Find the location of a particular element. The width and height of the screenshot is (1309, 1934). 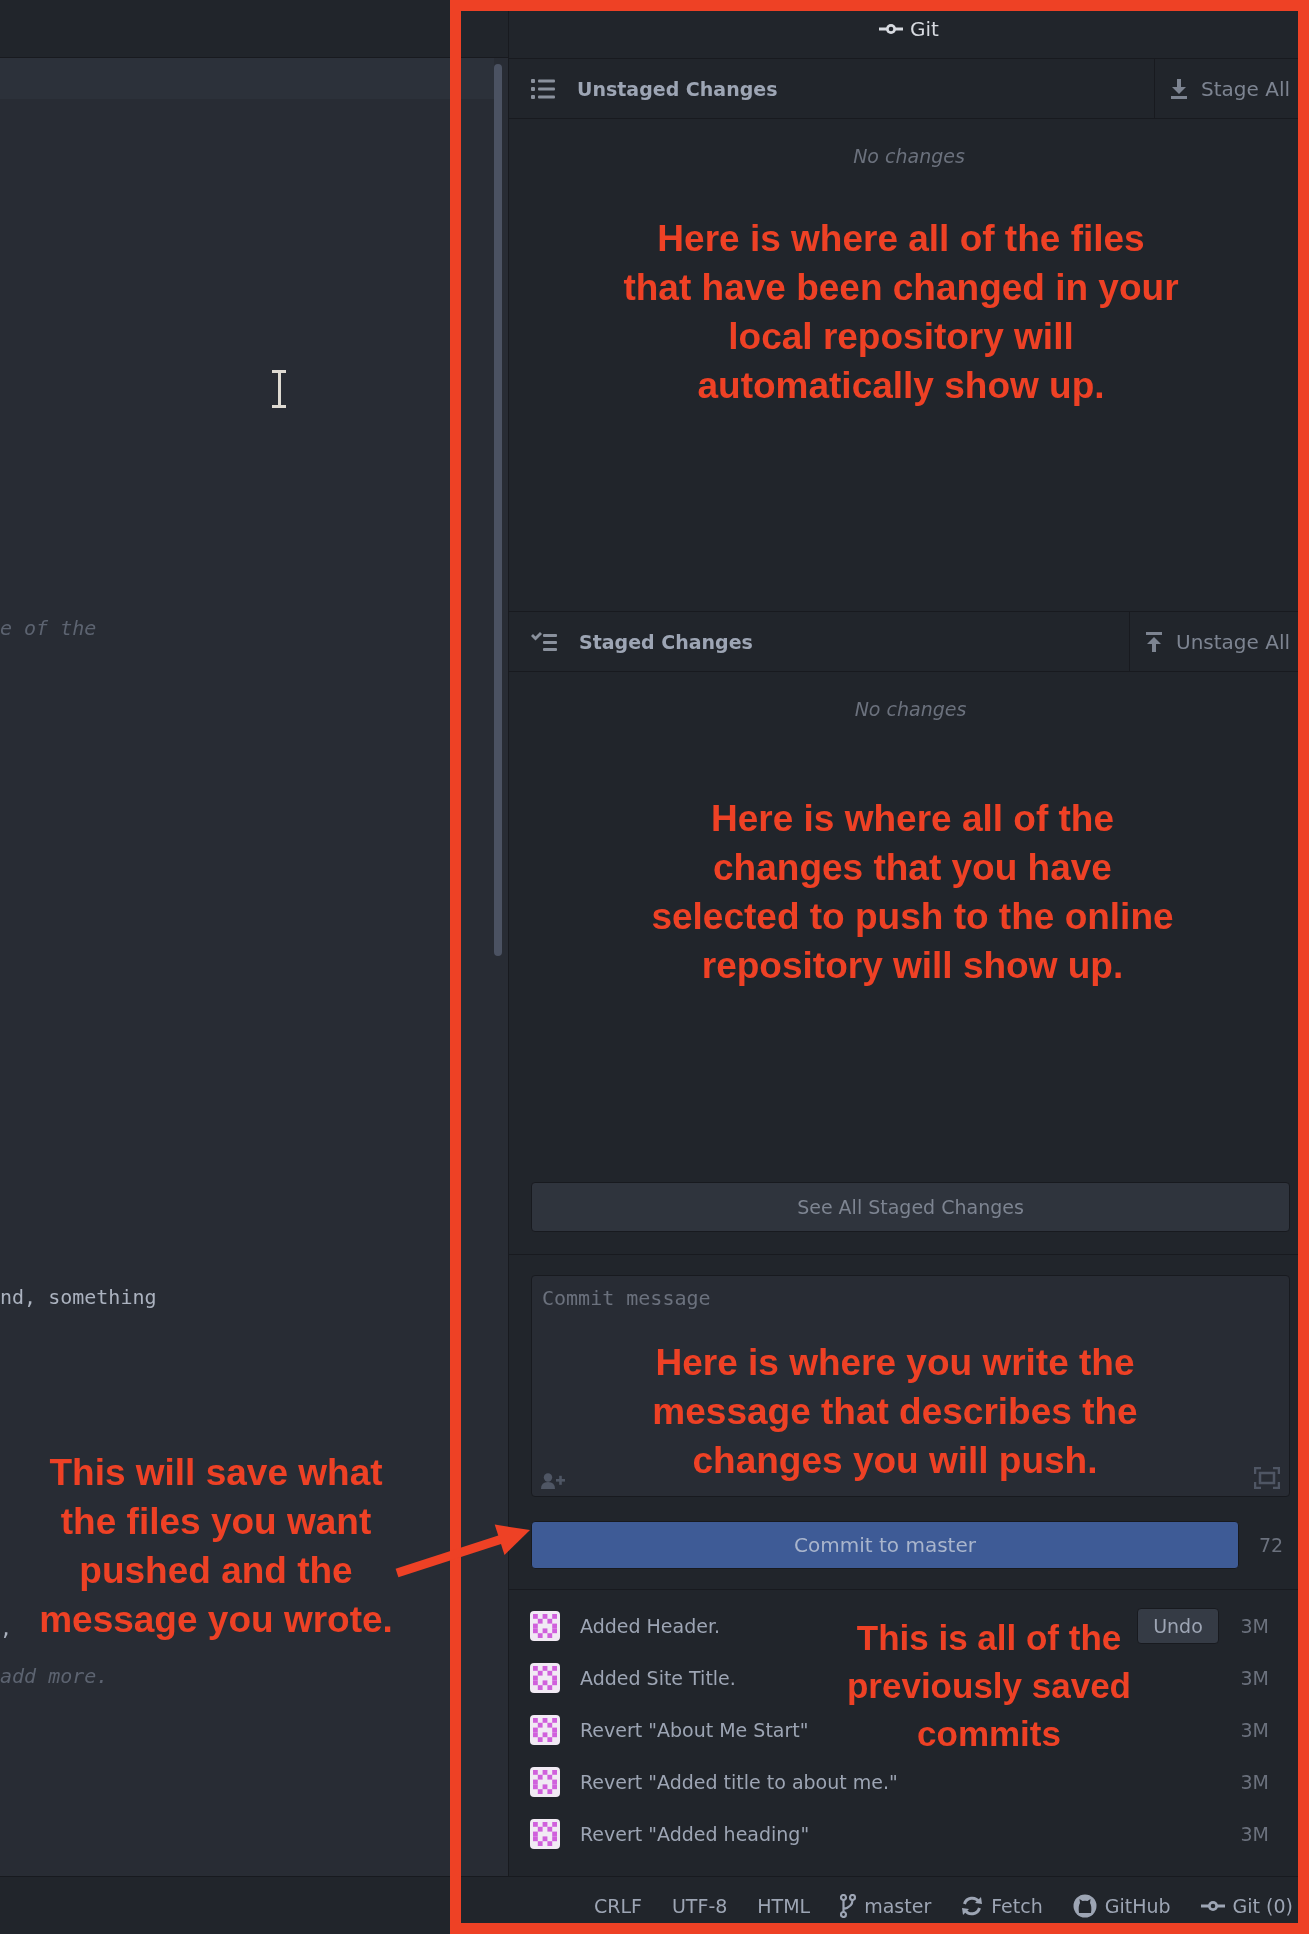

text-cursor-icon is located at coordinates (279, 389).